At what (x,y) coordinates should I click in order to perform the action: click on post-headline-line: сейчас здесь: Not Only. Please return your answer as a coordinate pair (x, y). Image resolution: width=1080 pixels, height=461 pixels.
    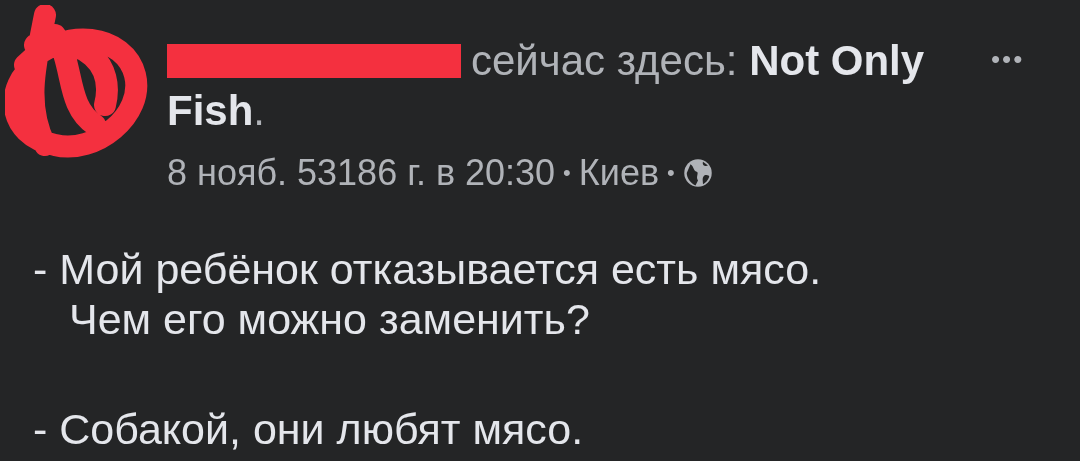
    Looking at the image, I should click on (698, 61).